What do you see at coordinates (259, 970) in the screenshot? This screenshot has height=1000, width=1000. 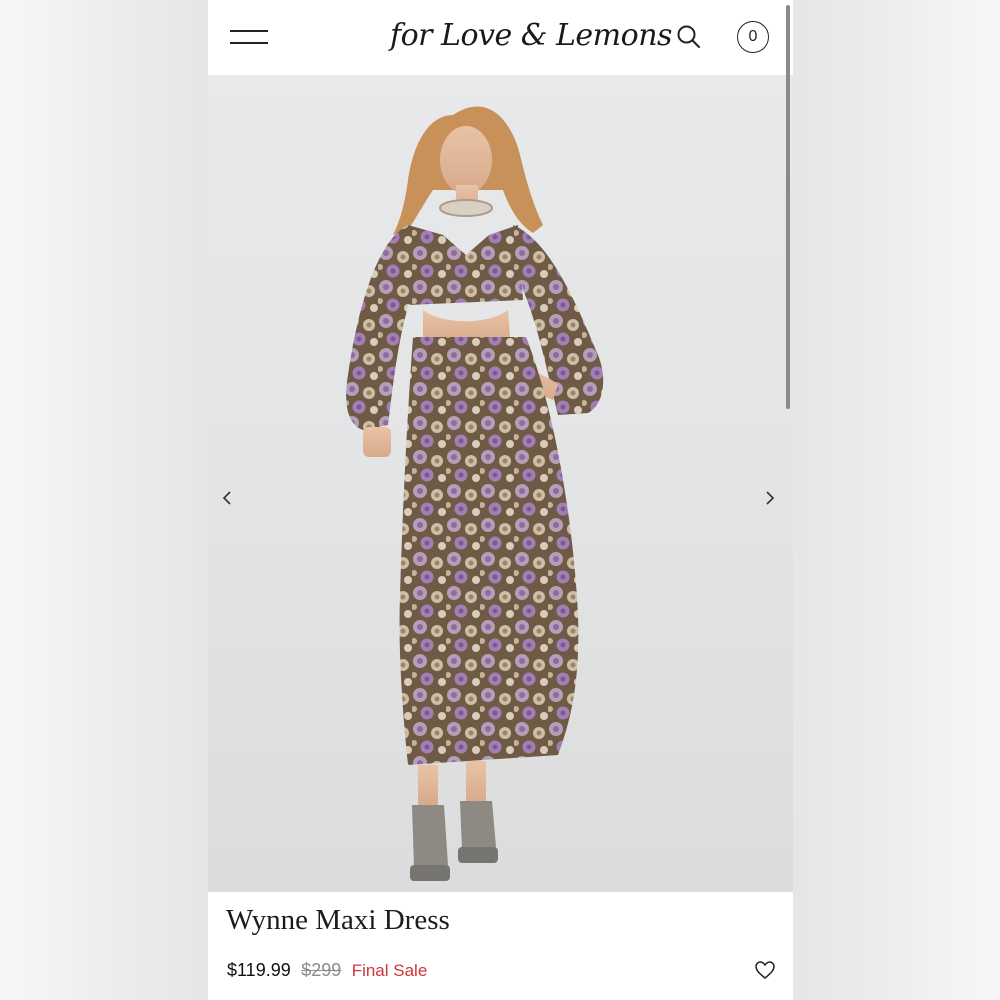 I see `current-price: $119.99` at bounding box center [259, 970].